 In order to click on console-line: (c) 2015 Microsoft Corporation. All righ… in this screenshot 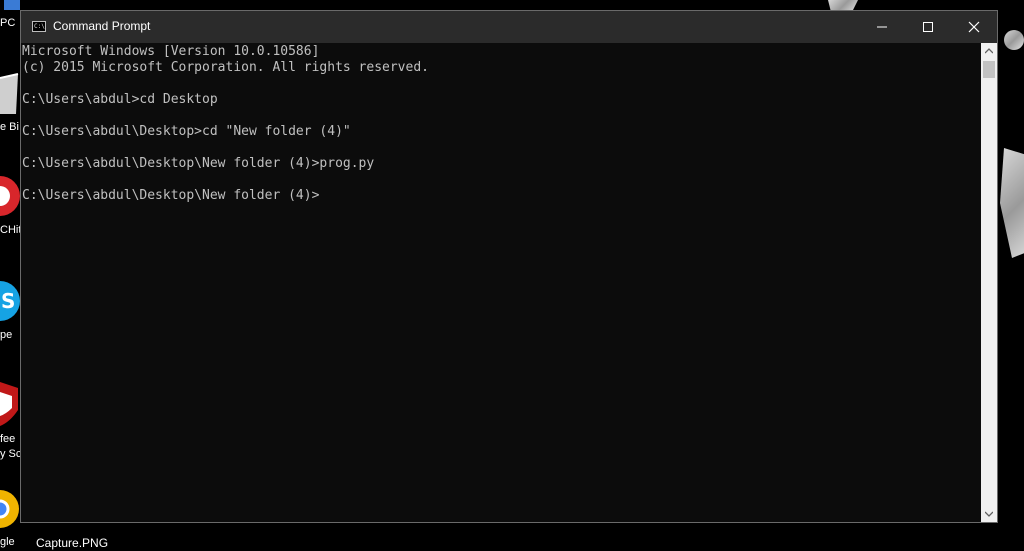, I will do `click(225, 67)`.